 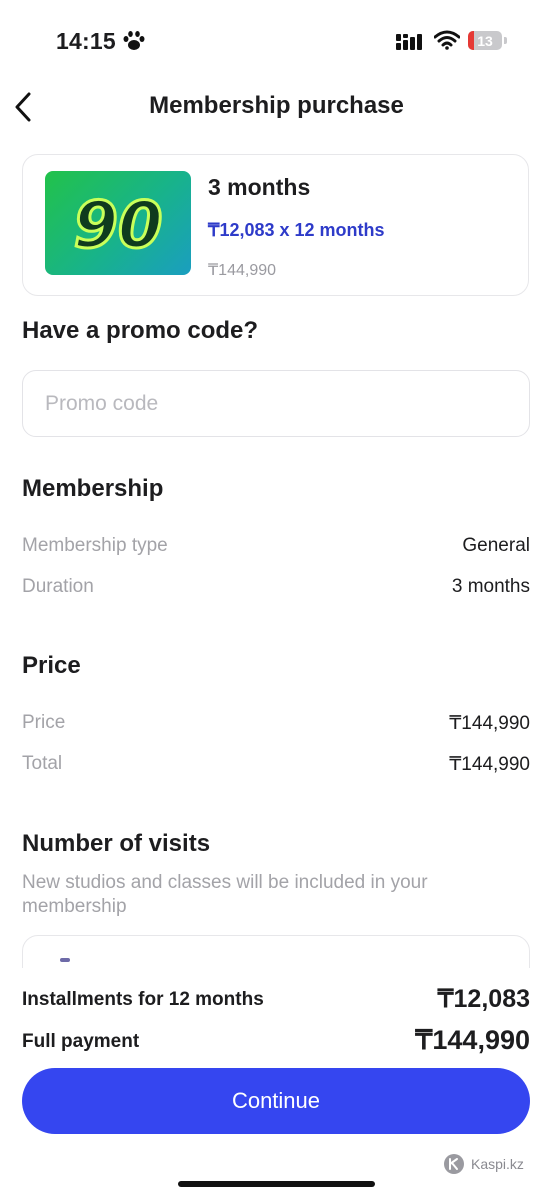 What do you see at coordinates (134, 40) in the screenshot?
I see `paw-icon` at bounding box center [134, 40].